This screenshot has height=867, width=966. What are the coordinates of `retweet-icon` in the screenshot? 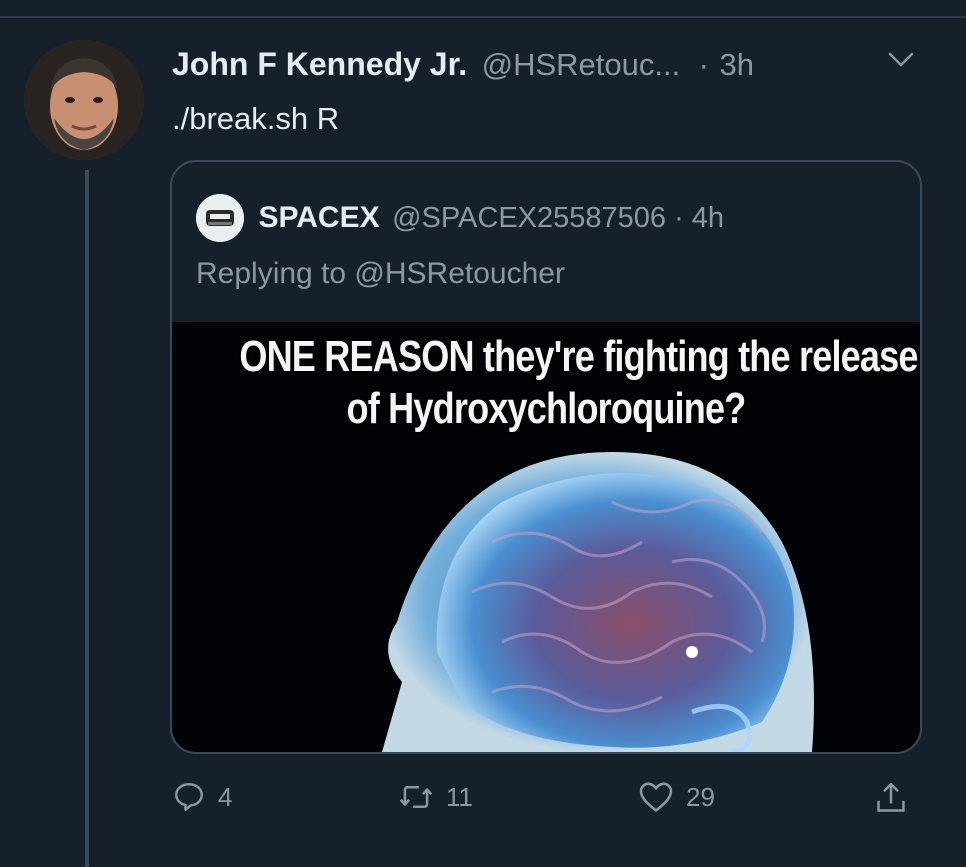 It's located at (416, 797).